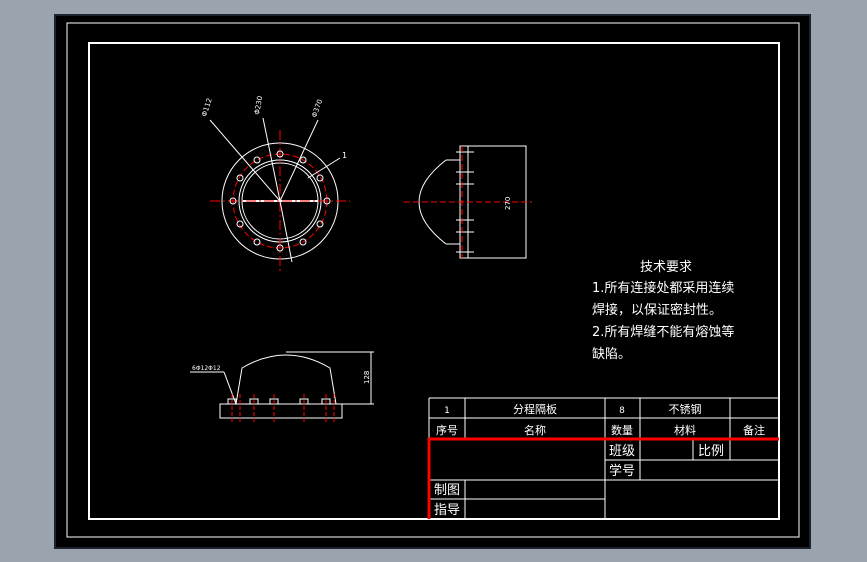 The width and height of the screenshot is (867, 562). Describe the element at coordinates (447, 510) in the screenshot. I see `guided-by-label: 指导` at that location.